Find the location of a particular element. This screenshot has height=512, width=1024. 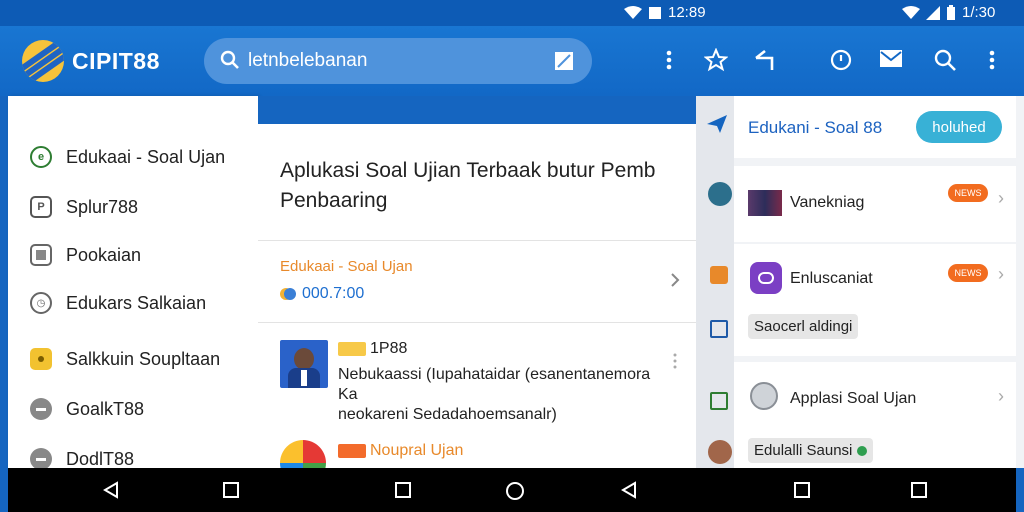

drawer-item-edukars: ◷ Edukars Salkaian is located at coordinates (118, 303).